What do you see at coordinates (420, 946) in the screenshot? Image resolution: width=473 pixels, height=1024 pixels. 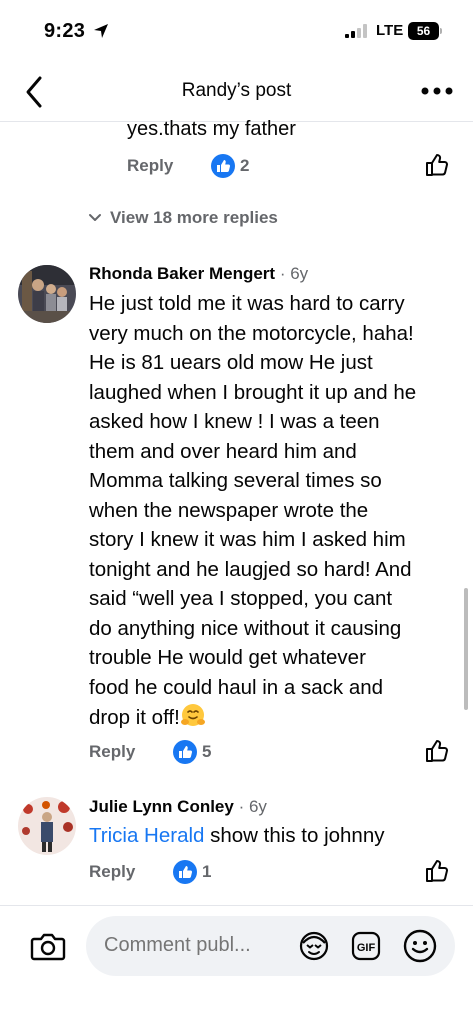 I see `smiley-icon` at bounding box center [420, 946].